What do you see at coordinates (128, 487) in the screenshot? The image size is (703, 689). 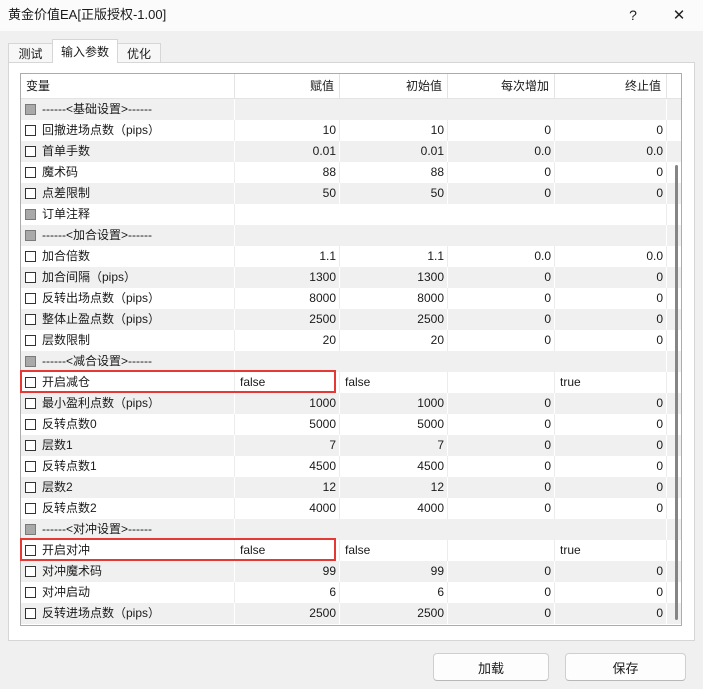 I see `parameter-name-cell: 层数2` at bounding box center [128, 487].